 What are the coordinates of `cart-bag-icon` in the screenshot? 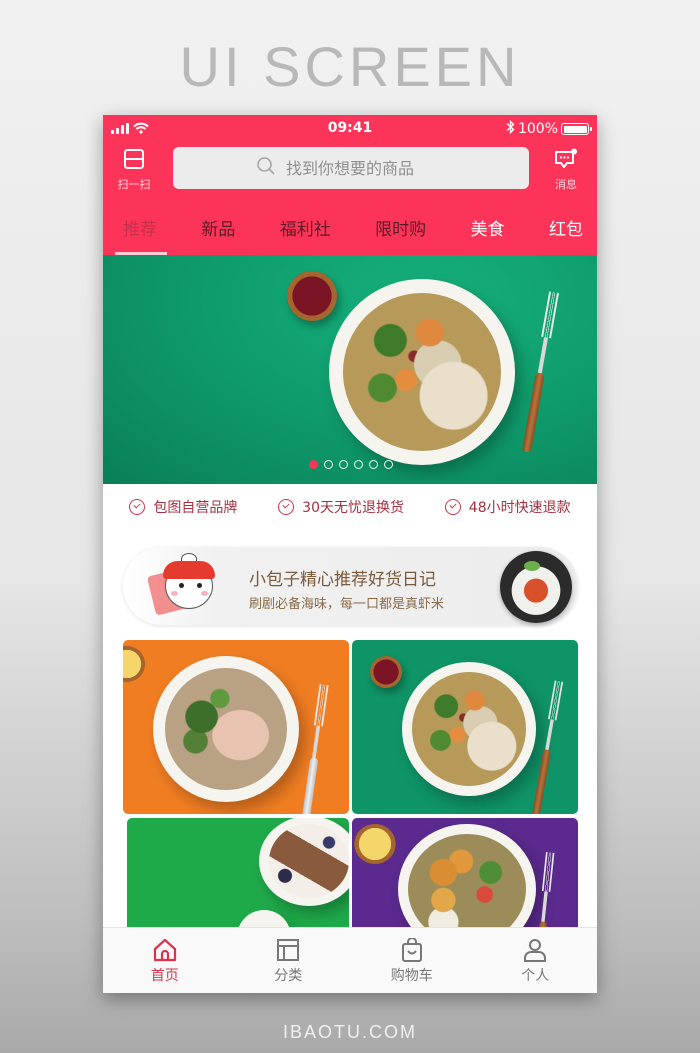 It's located at (412, 950).